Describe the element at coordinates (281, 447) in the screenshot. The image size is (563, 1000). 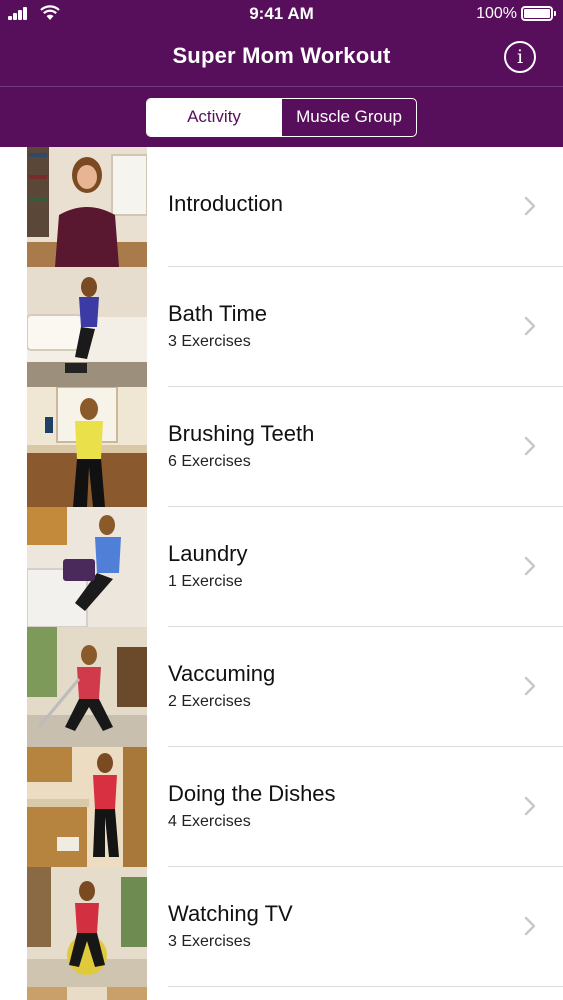
I see `list-item-brushing-teeth: Brushing Teeth 6 Exercises` at that location.